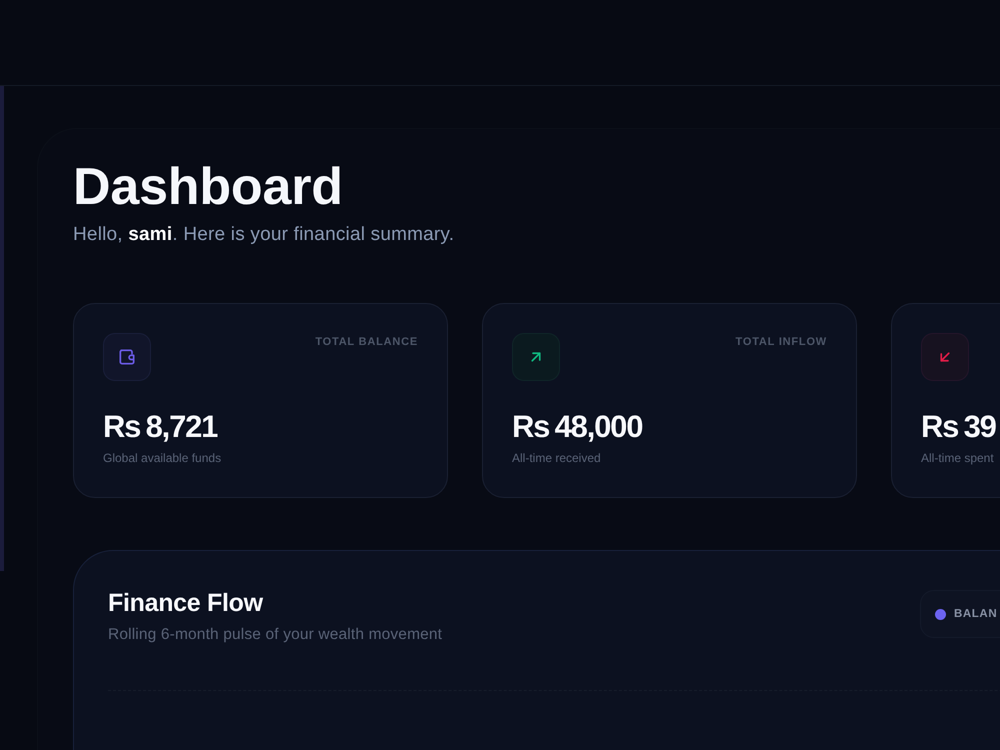 Image resolution: width=1000 pixels, height=750 pixels. I want to click on section-subtitle: Rolling 6-month pulse of your wealth movement, so click(276, 635).